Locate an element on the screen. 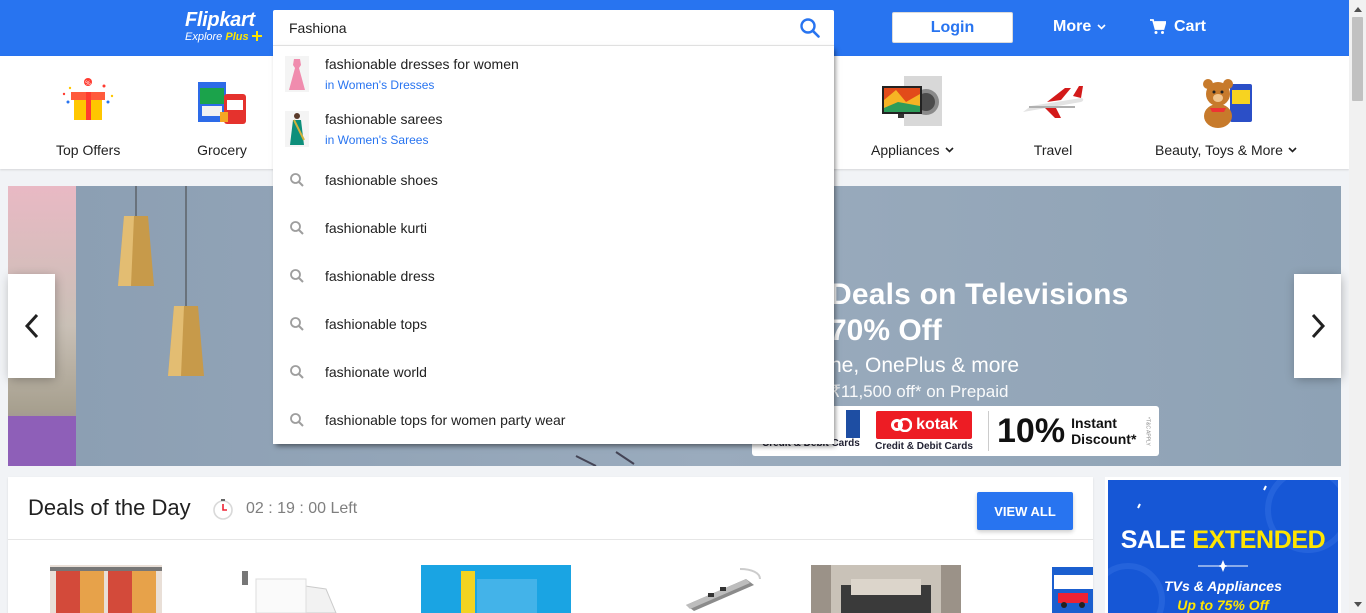 The height and width of the screenshot is (613, 1366). carousel-prev-button is located at coordinates (31, 326).